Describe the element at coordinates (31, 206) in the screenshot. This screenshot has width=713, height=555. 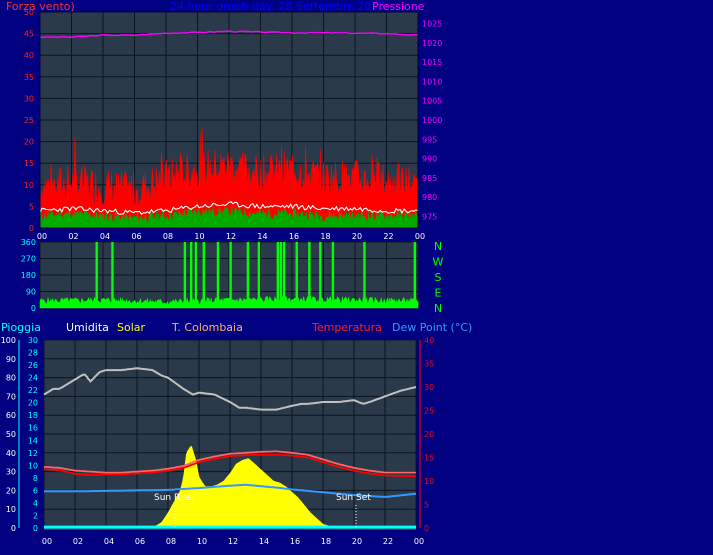
I see `wind-tick-label: 5` at that location.